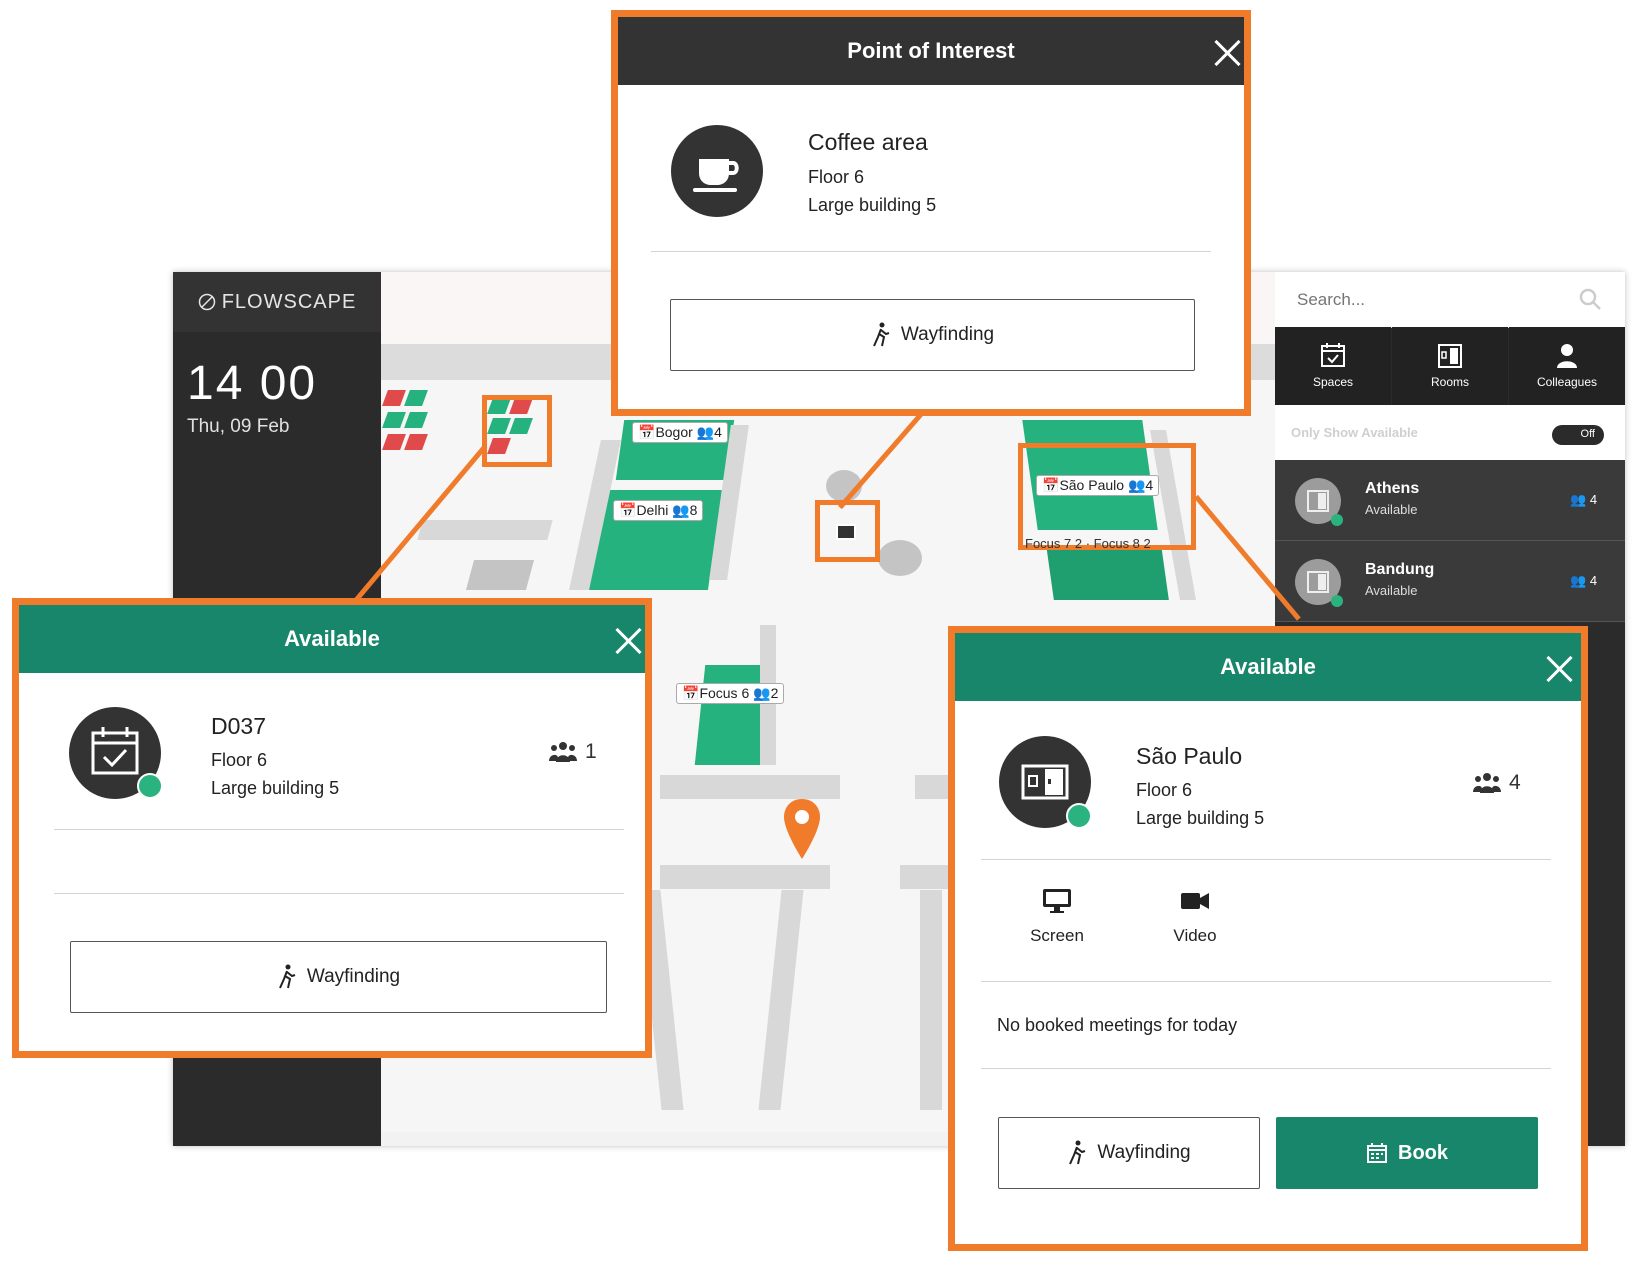 This screenshot has height=1276, width=1645. What do you see at coordinates (206, 302) in the screenshot?
I see `flowscape-logo-icon` at bounding box center [206, 302].